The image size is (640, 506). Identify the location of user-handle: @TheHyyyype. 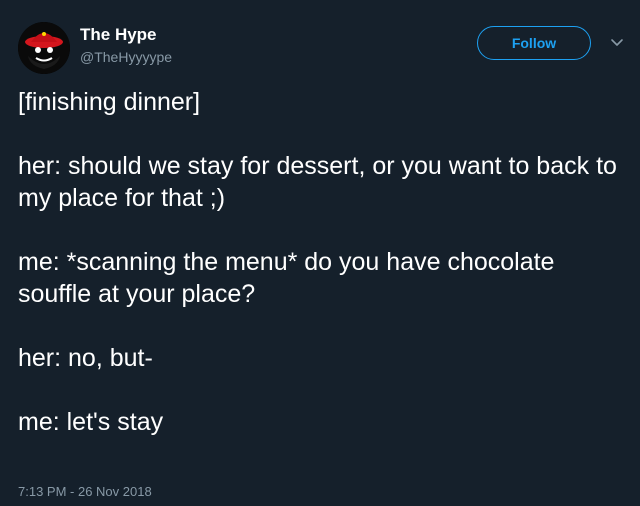
(126, 57).